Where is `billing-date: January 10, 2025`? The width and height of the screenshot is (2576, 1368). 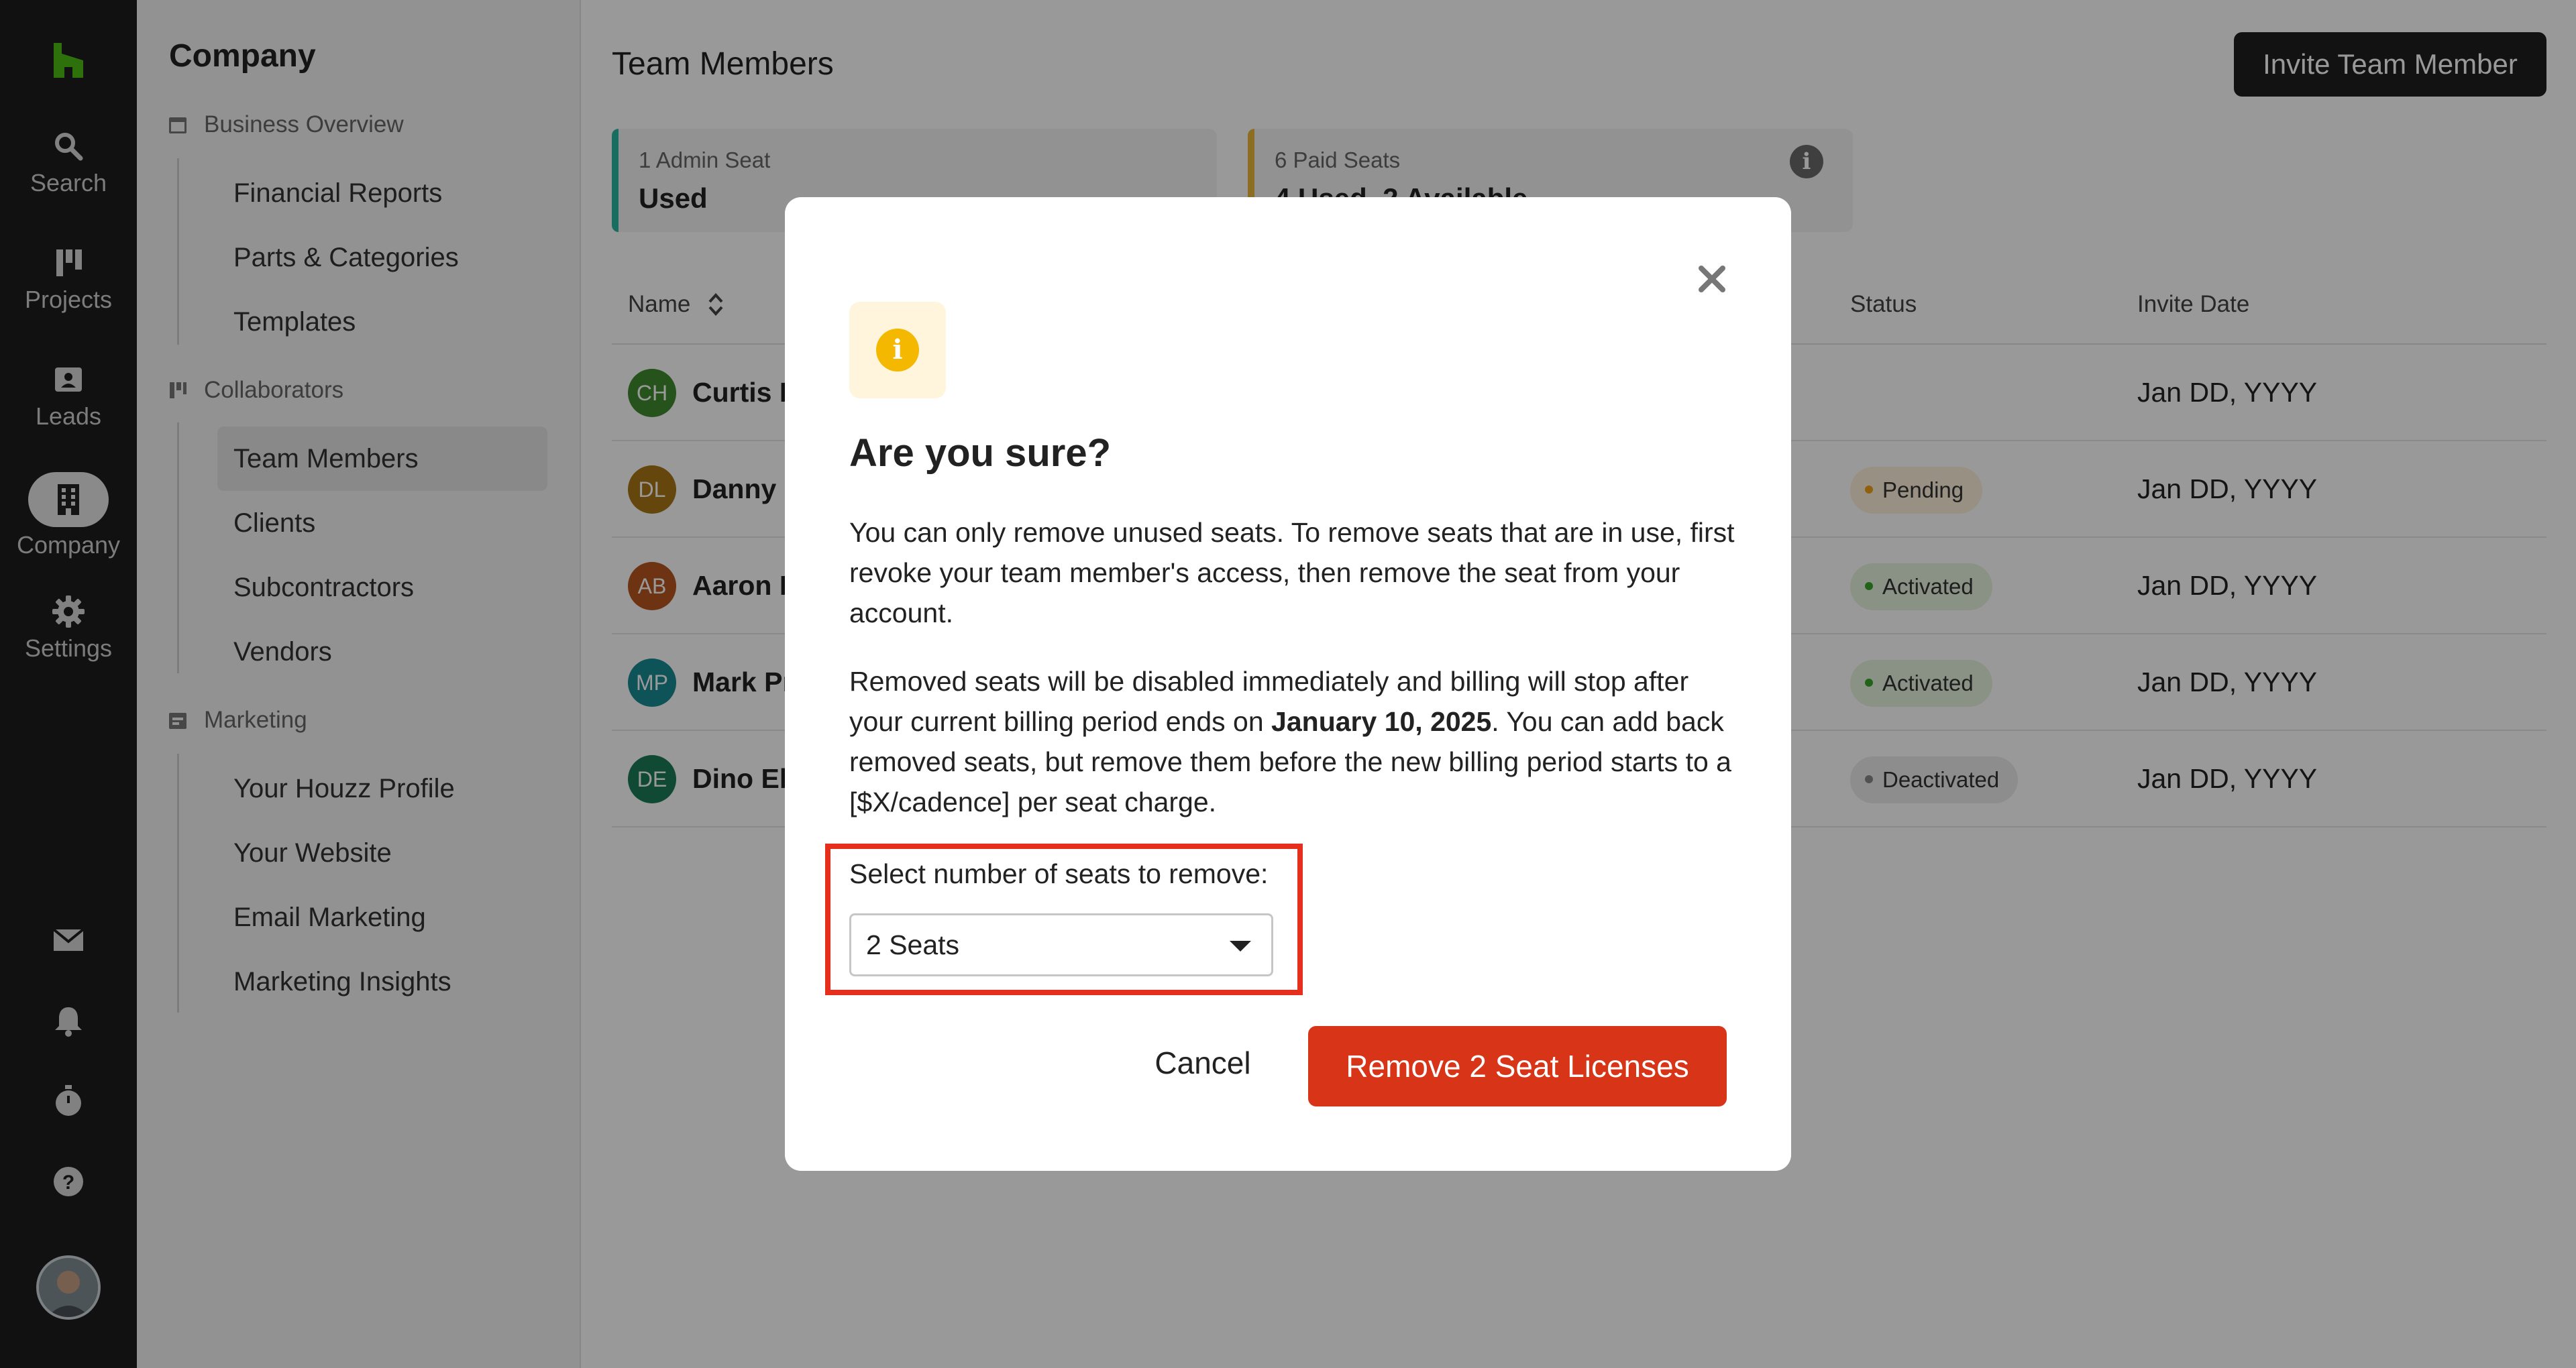 billing-date: January 10, 2025 is located at coordinates (1381, 721).